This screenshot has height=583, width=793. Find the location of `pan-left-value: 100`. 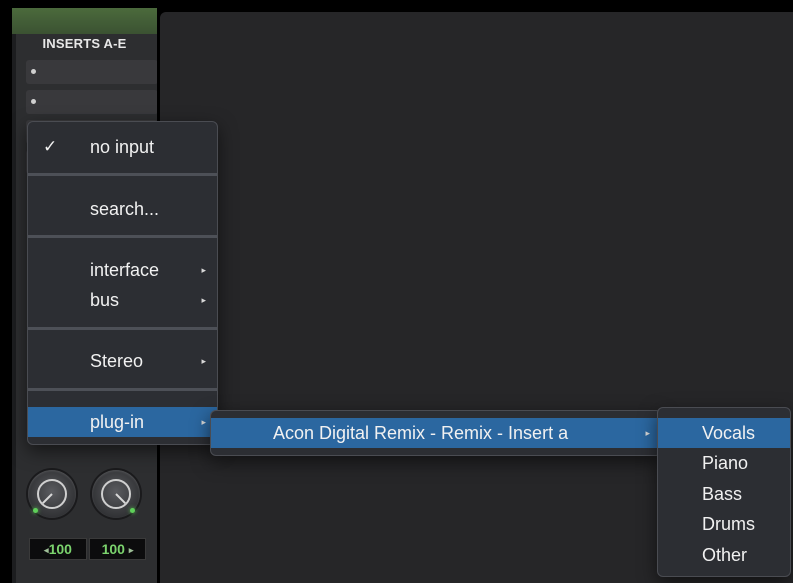

pan-left-value: 100 is located at coordinates (60, 549).